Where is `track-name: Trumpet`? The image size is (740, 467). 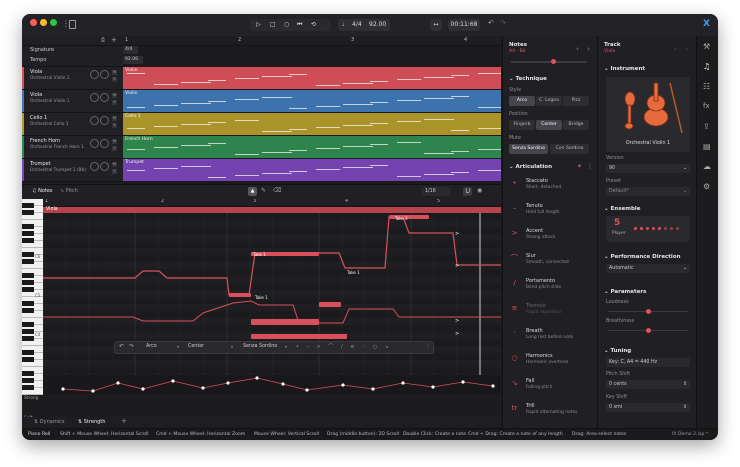 track-name: Trumpet is located at coordinates (40, 164).